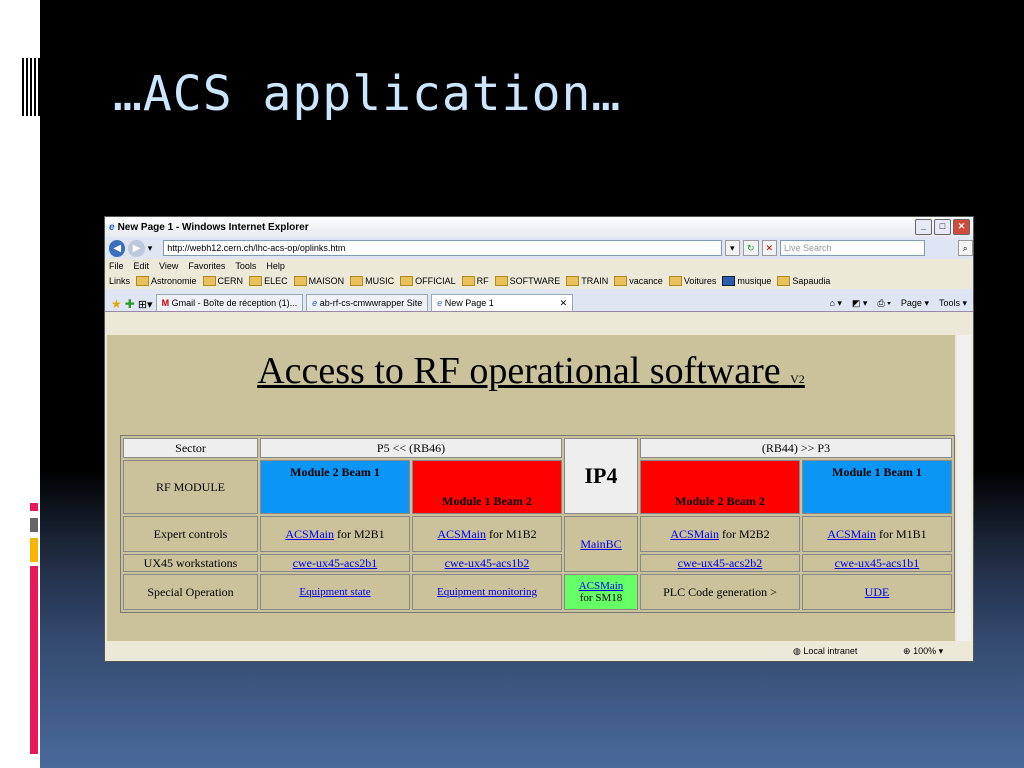 The image size is (1024, 768). I want to click on ux45-label: UX45 workstations, so click(190, 563).